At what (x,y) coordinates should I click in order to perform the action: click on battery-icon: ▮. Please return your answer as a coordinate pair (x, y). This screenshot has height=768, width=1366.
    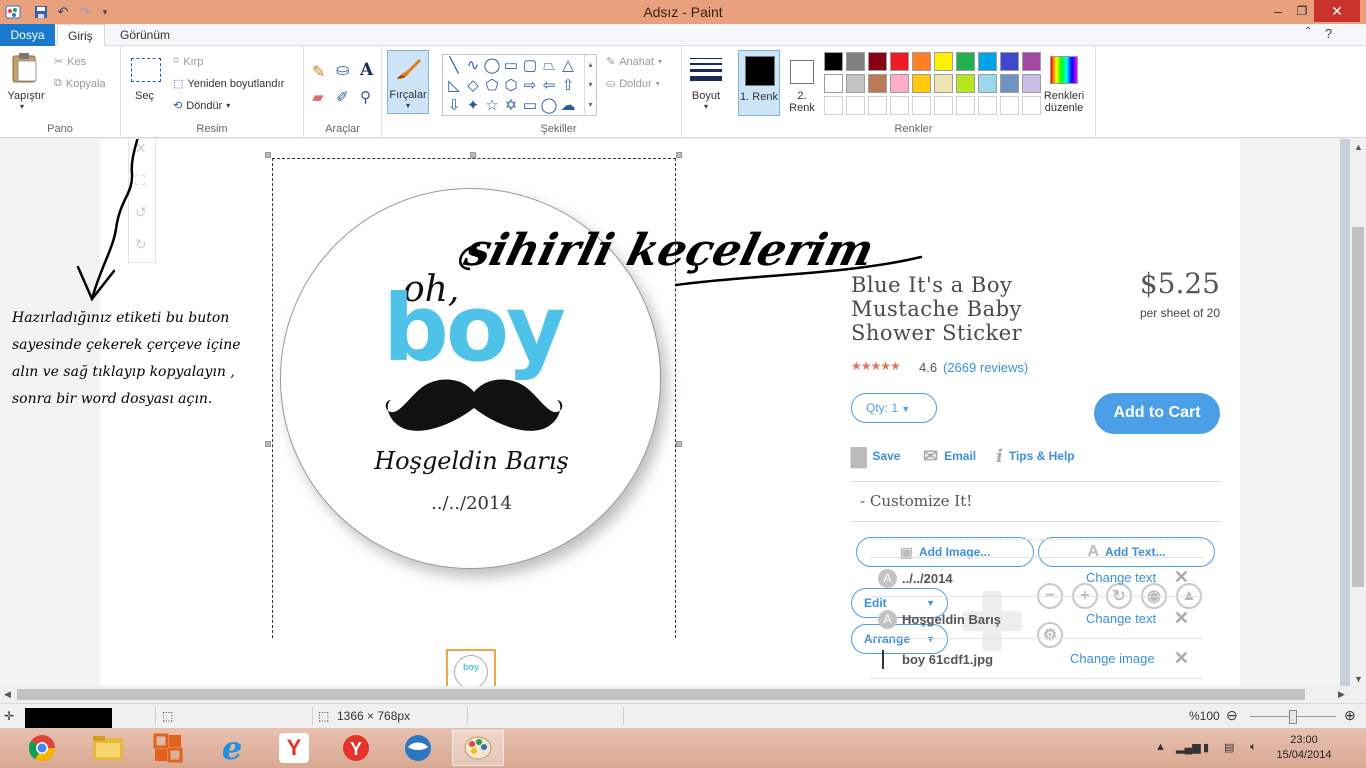
    Looking at the image, I should click on (1206, 747).